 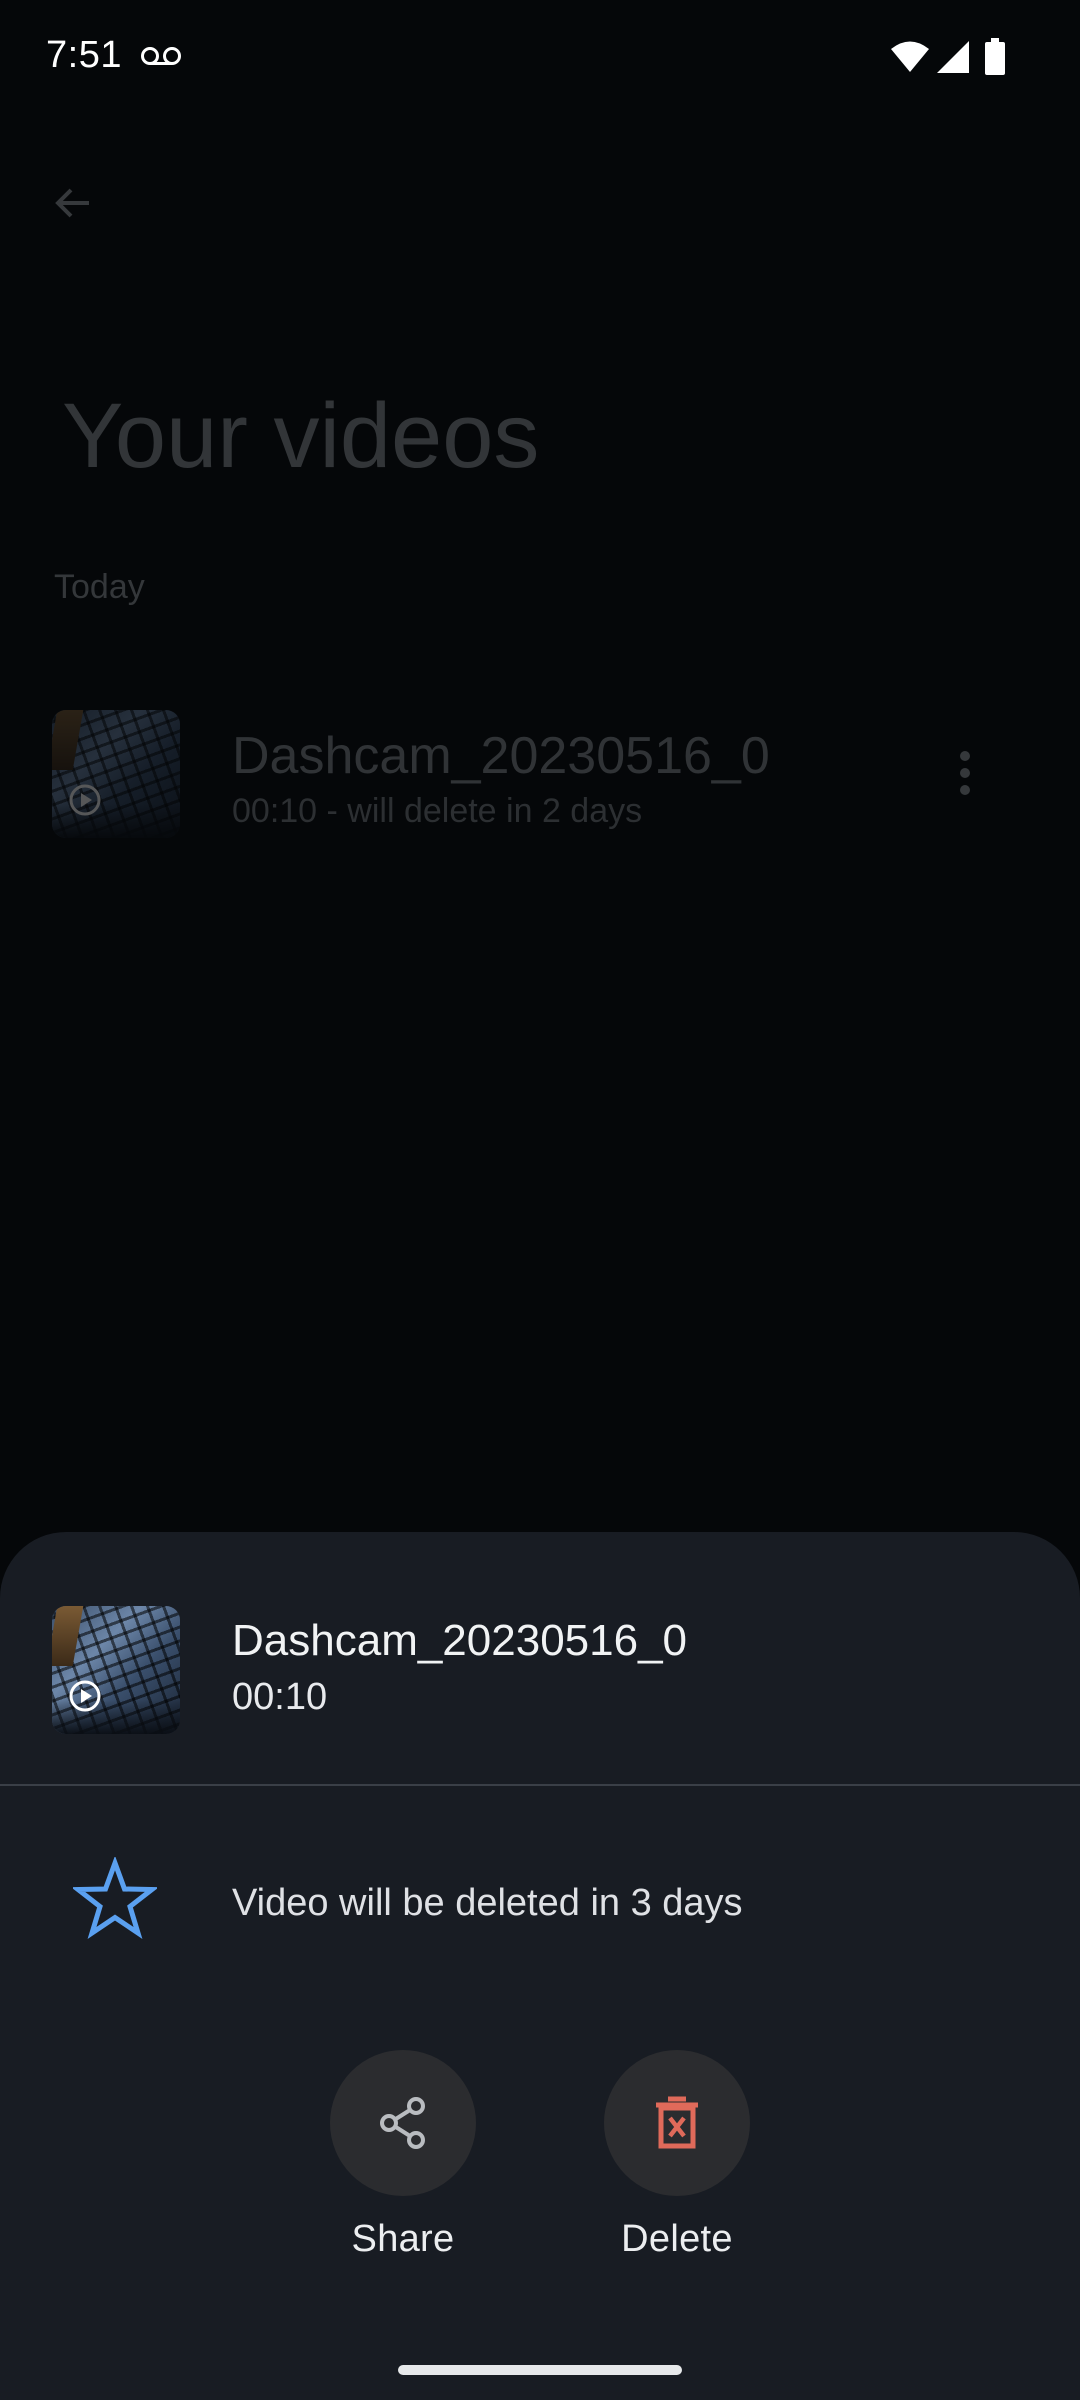 I want to click on cellular-signal-icon, so click(x=953, y=59).